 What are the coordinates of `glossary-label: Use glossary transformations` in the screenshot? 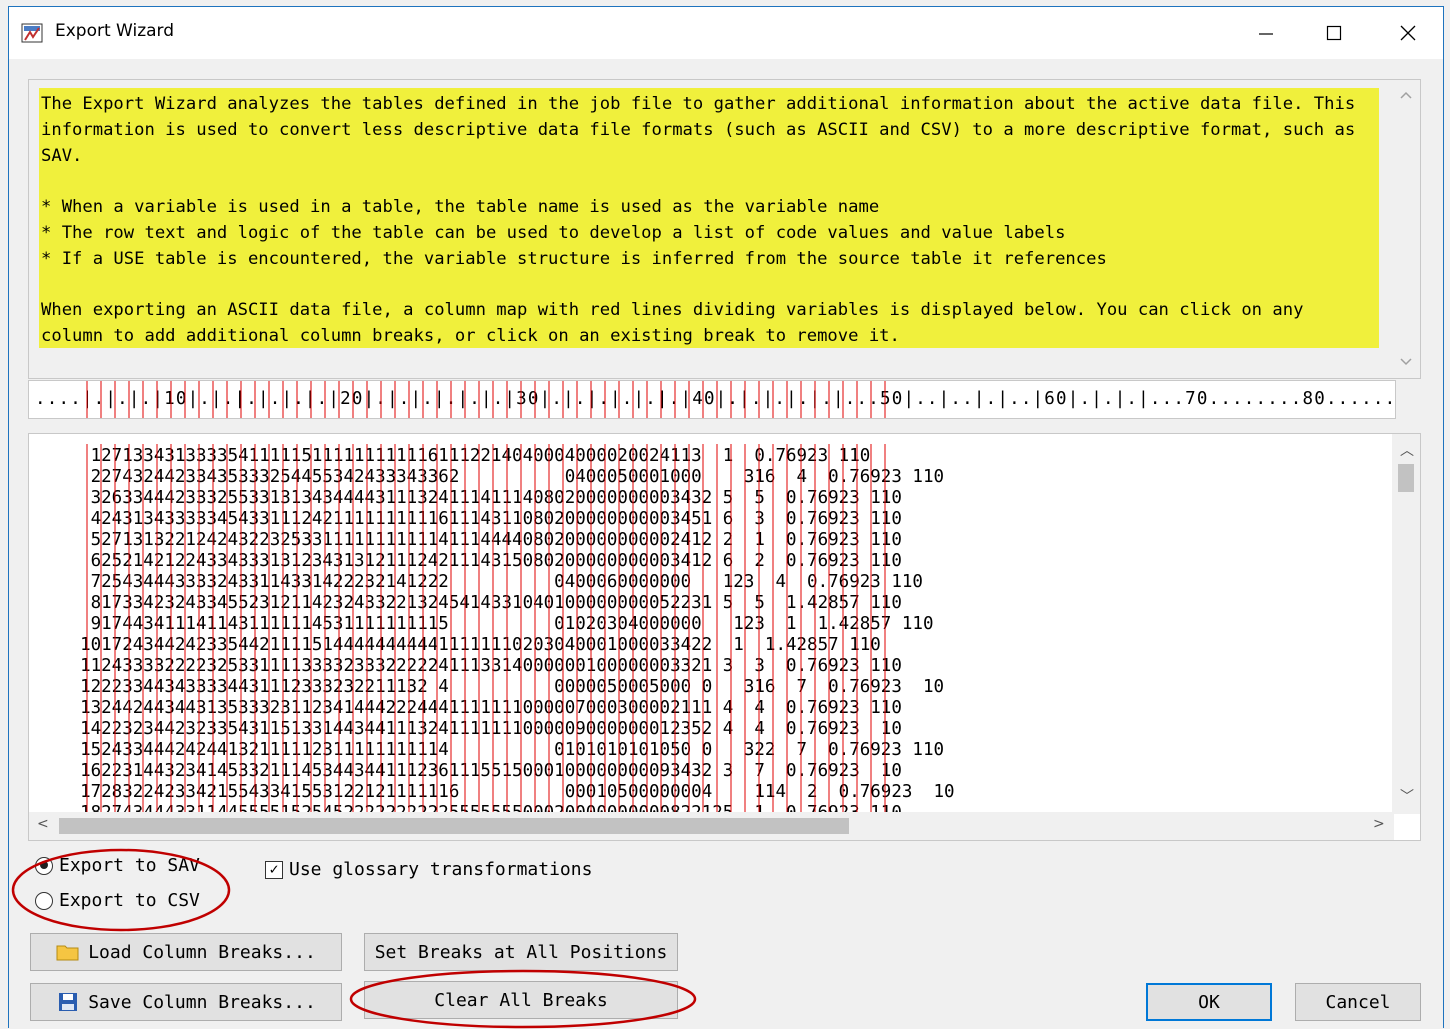 It's located at (441, 869).